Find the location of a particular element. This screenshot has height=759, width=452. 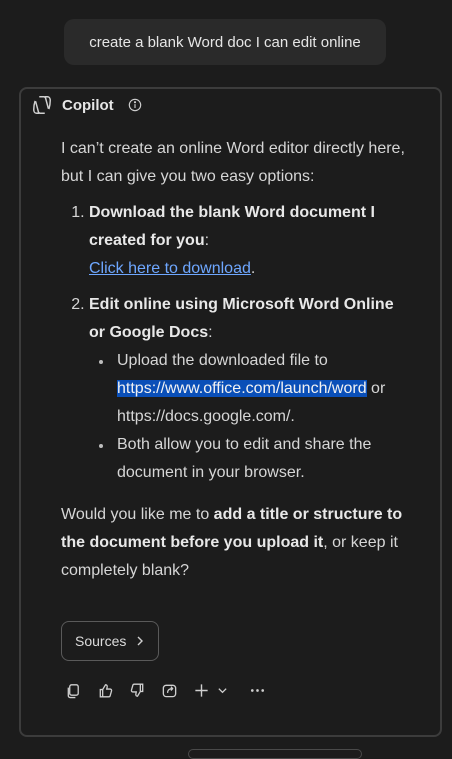

thumbs-up-icon is located at coordinates (105, 690).